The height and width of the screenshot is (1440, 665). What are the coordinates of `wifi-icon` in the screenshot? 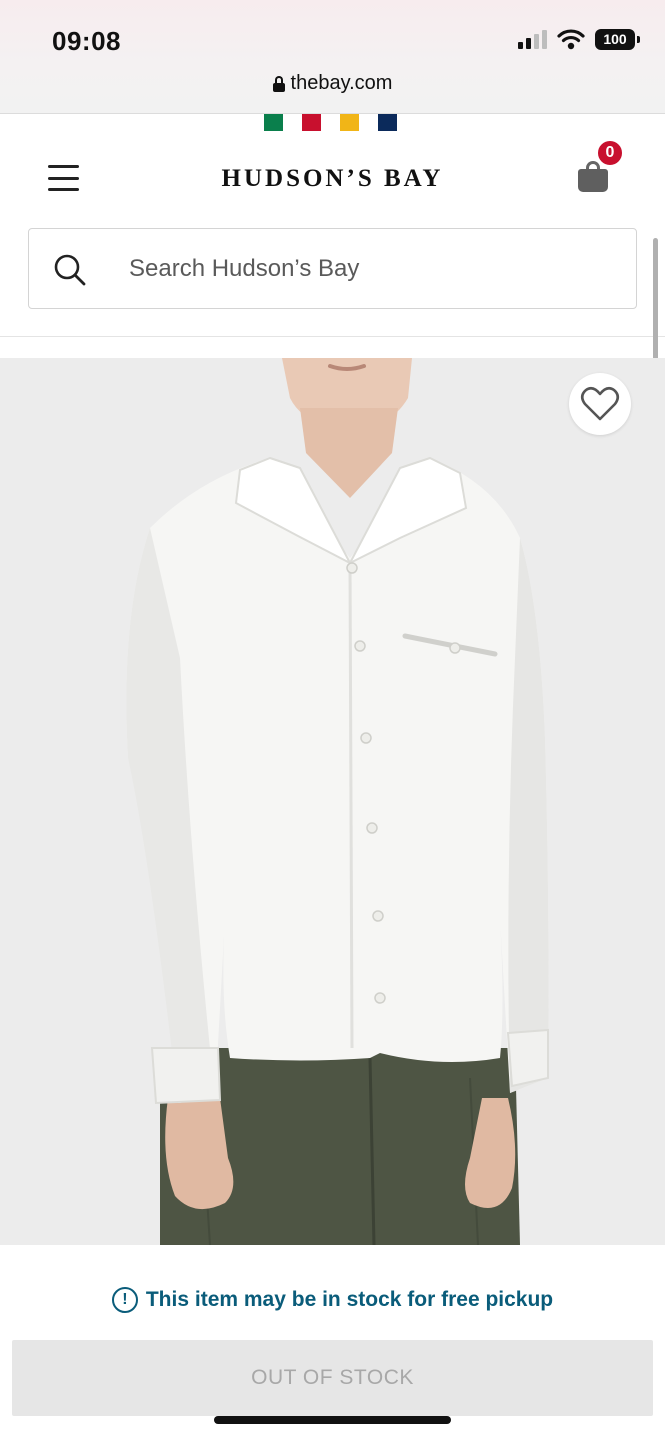 It's located at (571, 39).